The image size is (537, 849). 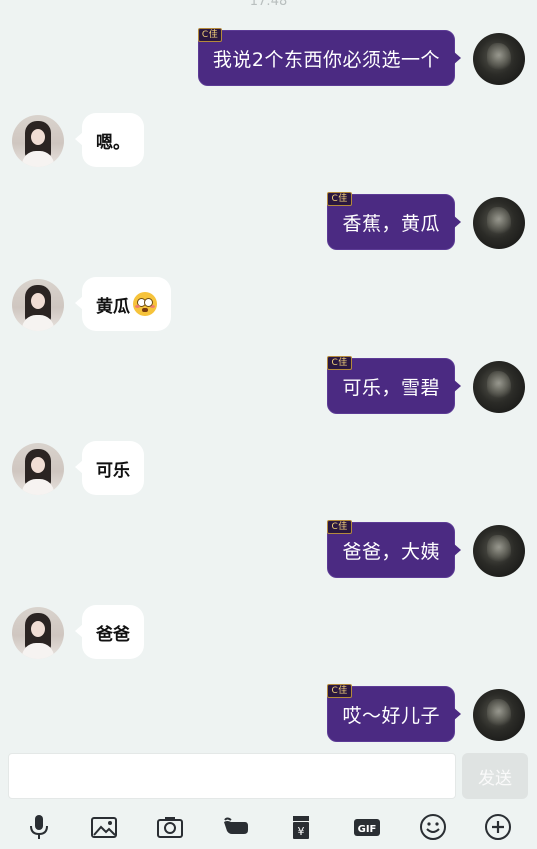 I want to click on message-row-me: C佳 爸爸，大姨, so click(x=268, y=550).